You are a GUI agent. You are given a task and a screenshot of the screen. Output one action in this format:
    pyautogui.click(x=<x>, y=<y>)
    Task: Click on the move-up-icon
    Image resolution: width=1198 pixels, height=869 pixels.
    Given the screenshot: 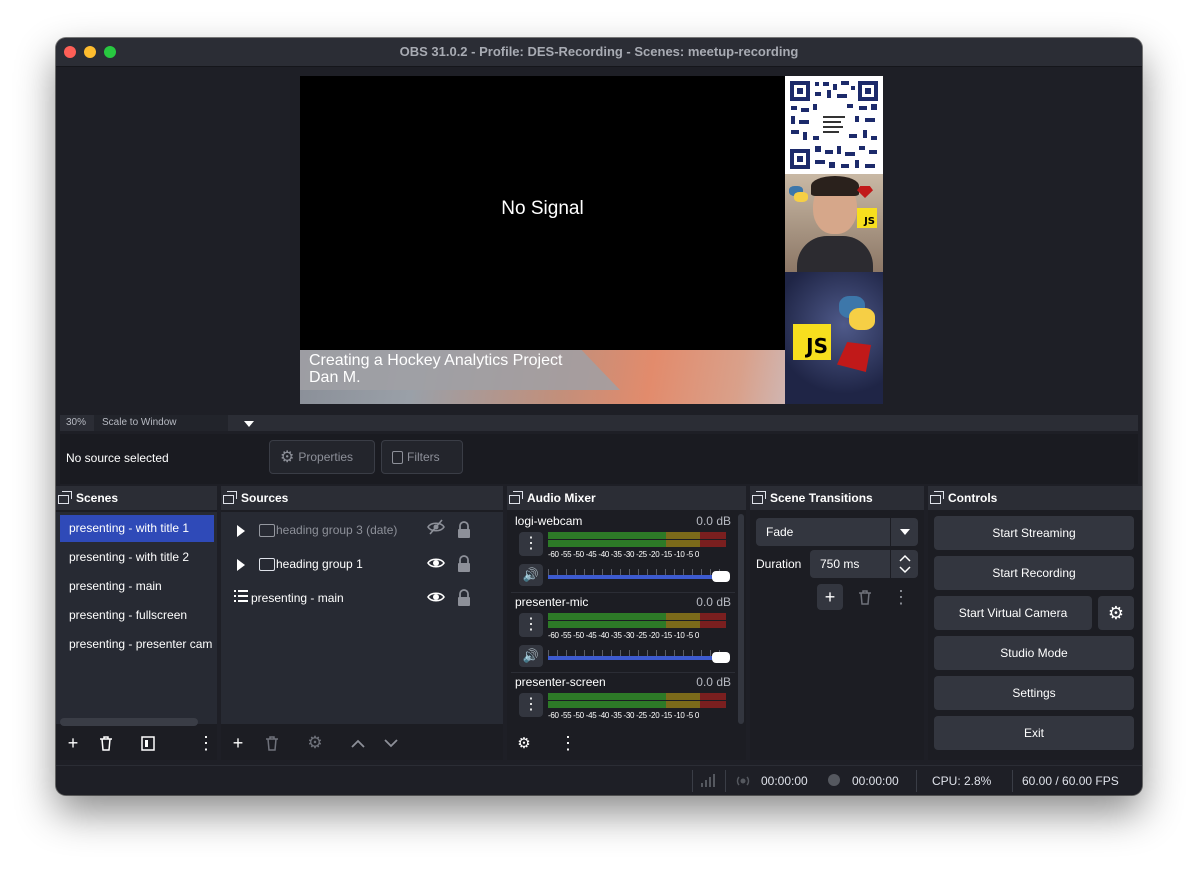 What is the action you would take?
    pyautogui.click(x=358, y=743)
    